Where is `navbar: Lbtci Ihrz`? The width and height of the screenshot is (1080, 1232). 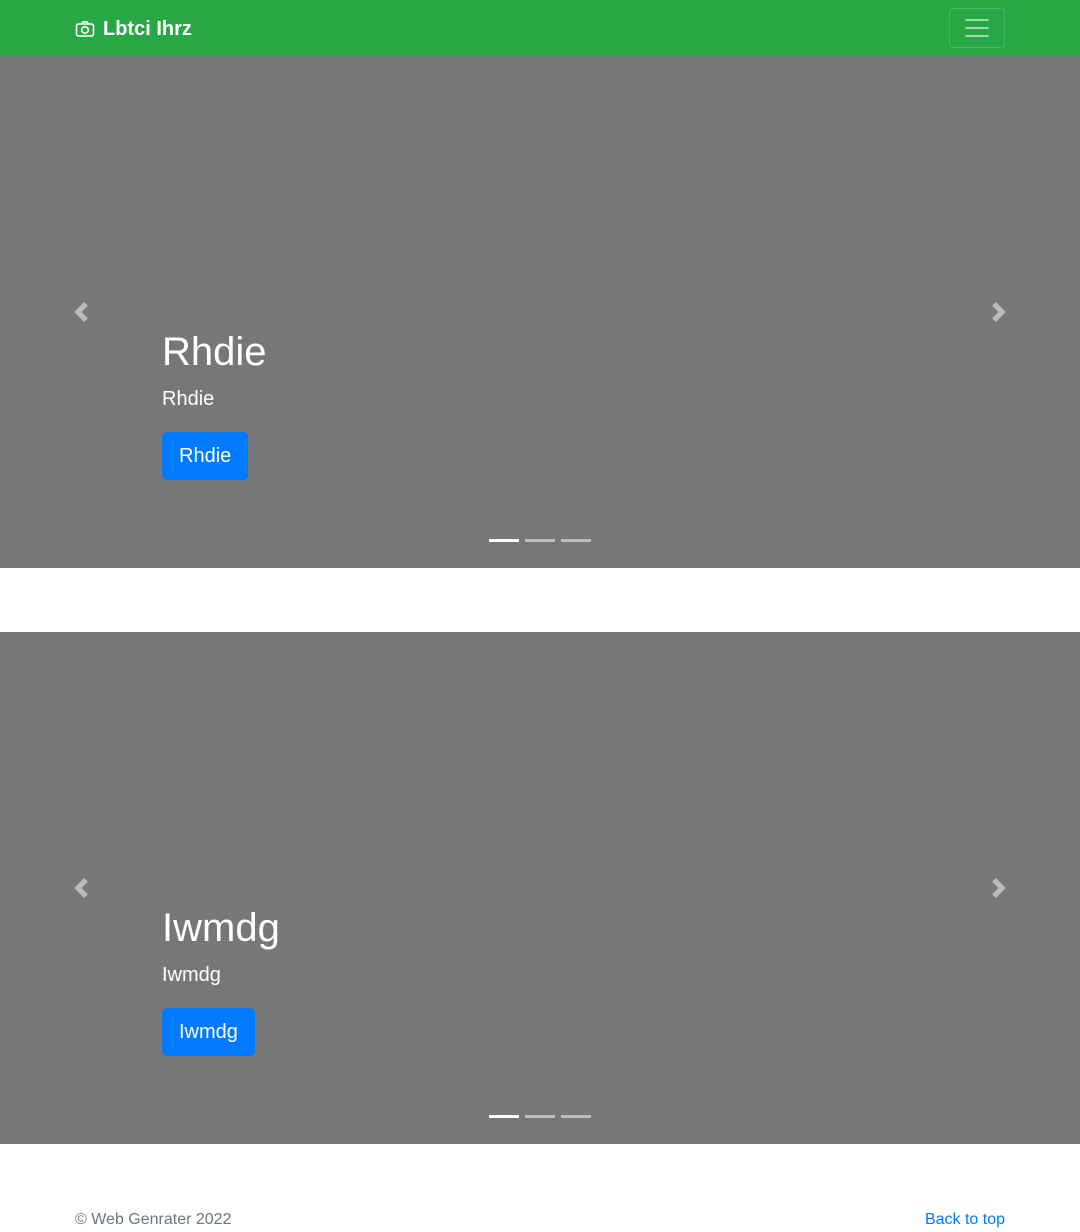 navbar: Lbtci Ihrz is located at coordinates (540, 28).